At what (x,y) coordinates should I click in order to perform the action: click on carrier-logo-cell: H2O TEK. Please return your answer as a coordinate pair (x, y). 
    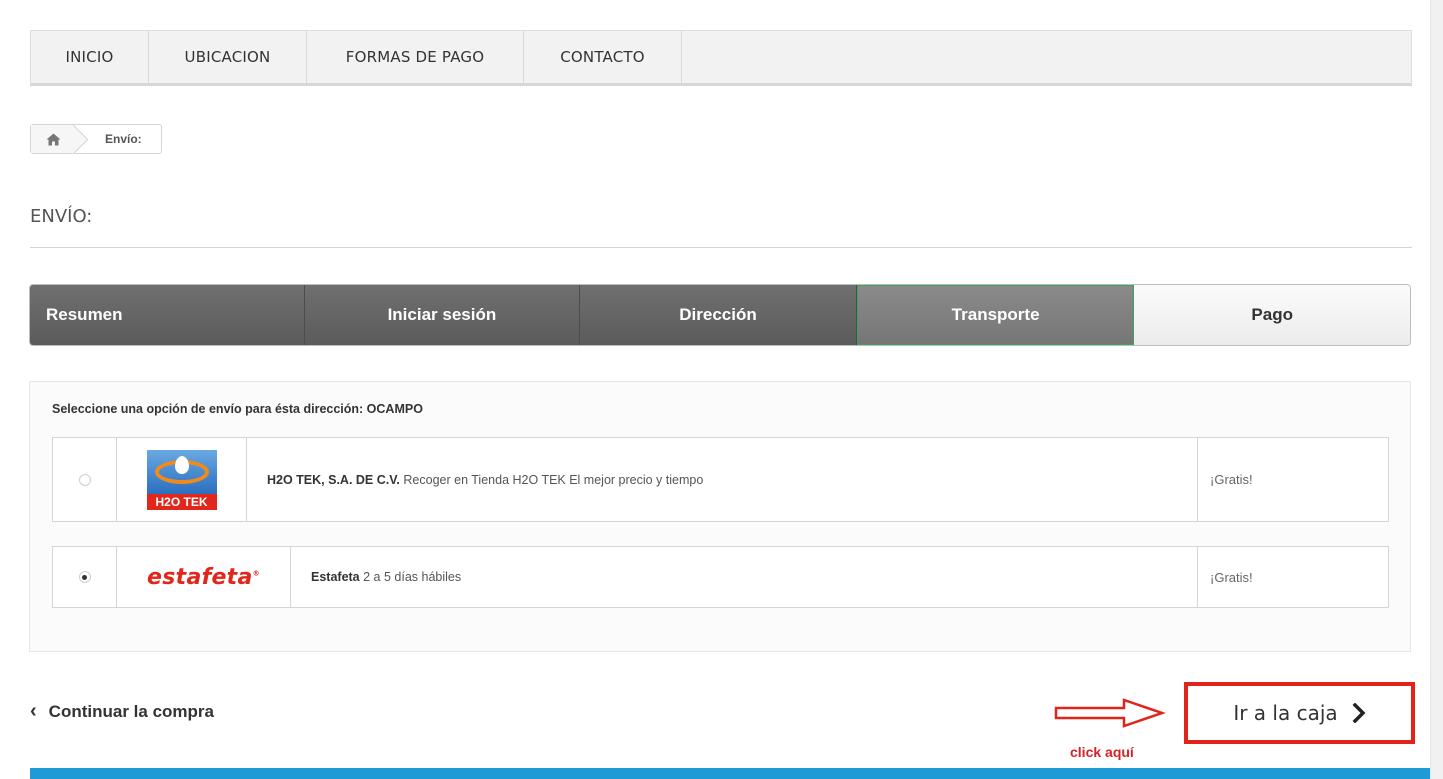
    Looking at the image, I should click on (182, 479).